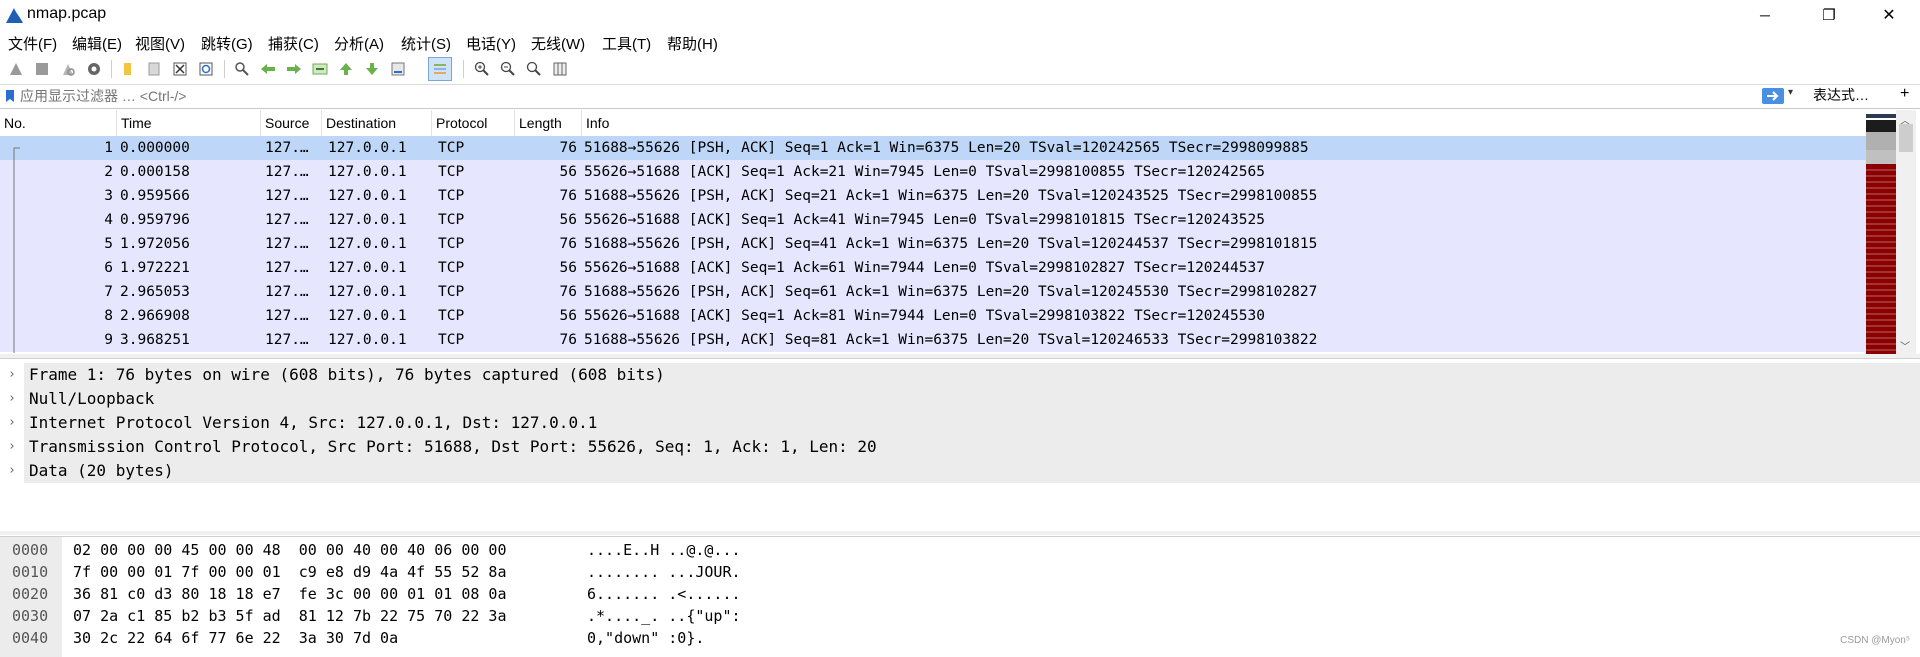 Image resolution: width=1920 pixels, height=657 pixels. What do you see at coordinates (473, 123) in the screenshot?
I see `column-header-protocol: Protocol` at bounding box center [473, 123].